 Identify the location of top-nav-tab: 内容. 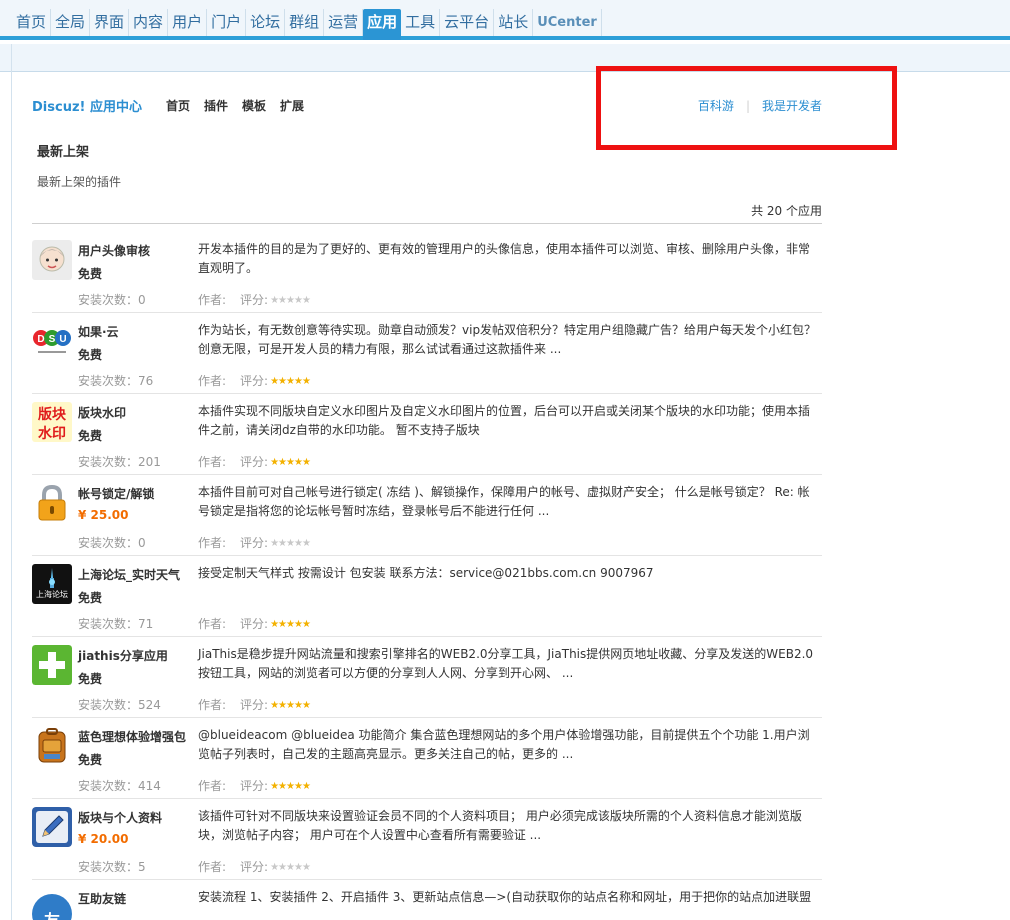
(149, 22).